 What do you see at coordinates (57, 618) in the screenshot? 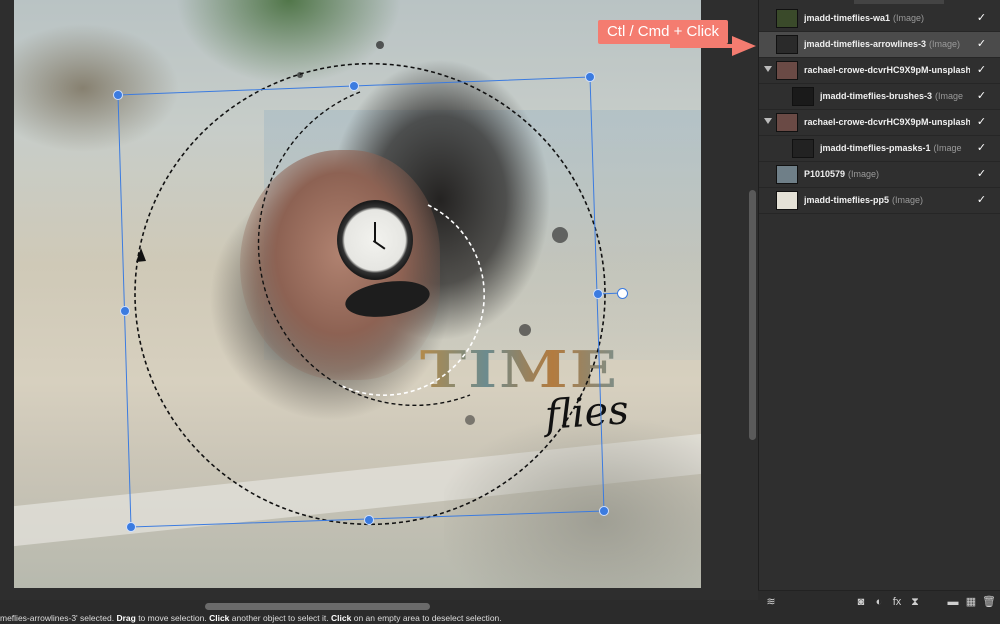
I see `status-selected-text: meflies-arrowlines-3' selected.` at bounding box center [57, 618].